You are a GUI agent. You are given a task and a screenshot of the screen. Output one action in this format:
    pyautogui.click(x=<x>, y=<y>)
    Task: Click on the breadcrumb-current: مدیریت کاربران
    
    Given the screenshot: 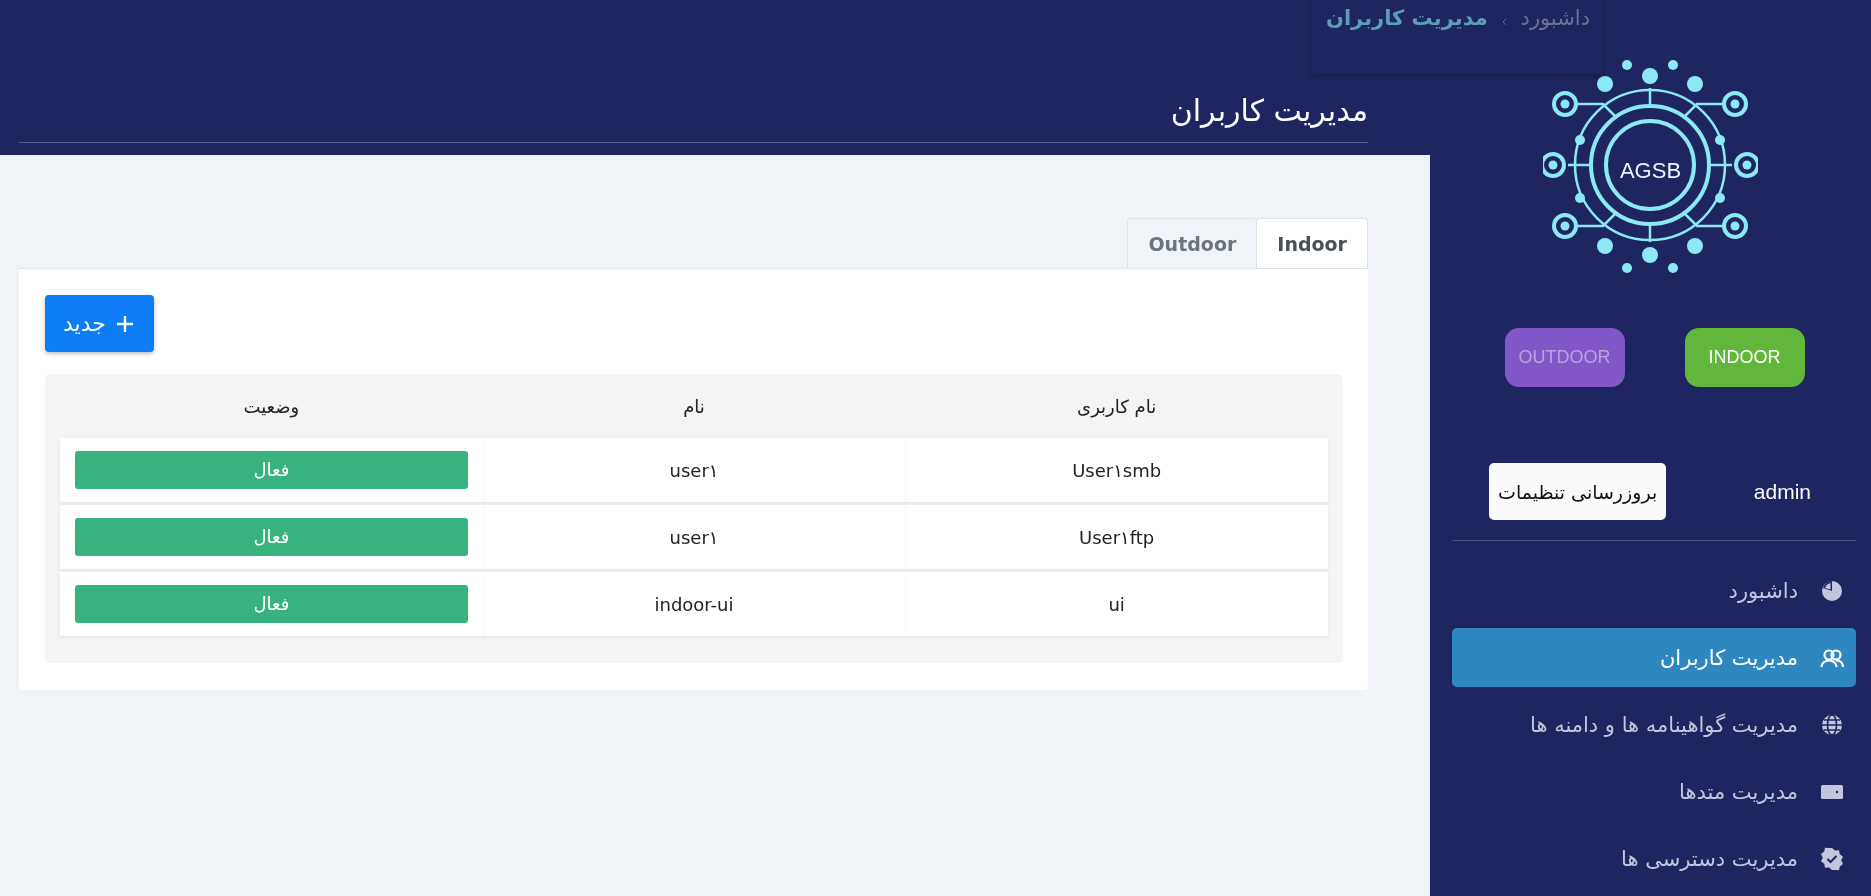 What is the action you would take?
    pyautogui.click(x=1407, y=18)
    